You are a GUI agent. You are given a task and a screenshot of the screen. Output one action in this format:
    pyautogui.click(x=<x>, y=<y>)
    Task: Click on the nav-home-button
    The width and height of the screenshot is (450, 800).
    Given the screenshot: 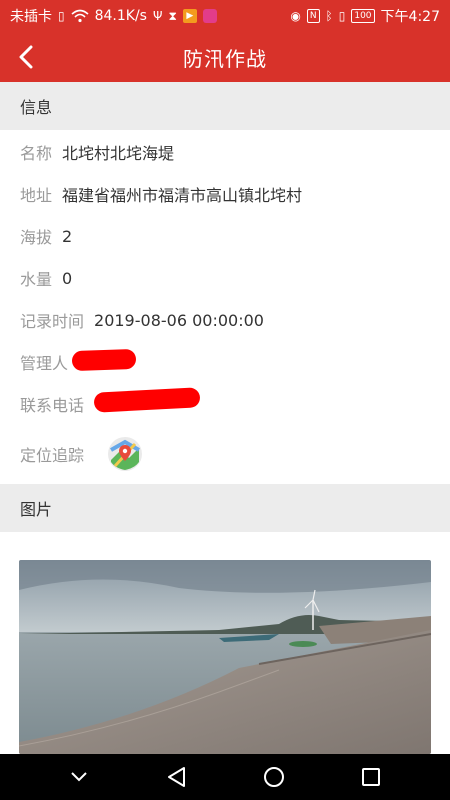 What is the action you would take?
    pyautogui.click(x=274, y=777)
    